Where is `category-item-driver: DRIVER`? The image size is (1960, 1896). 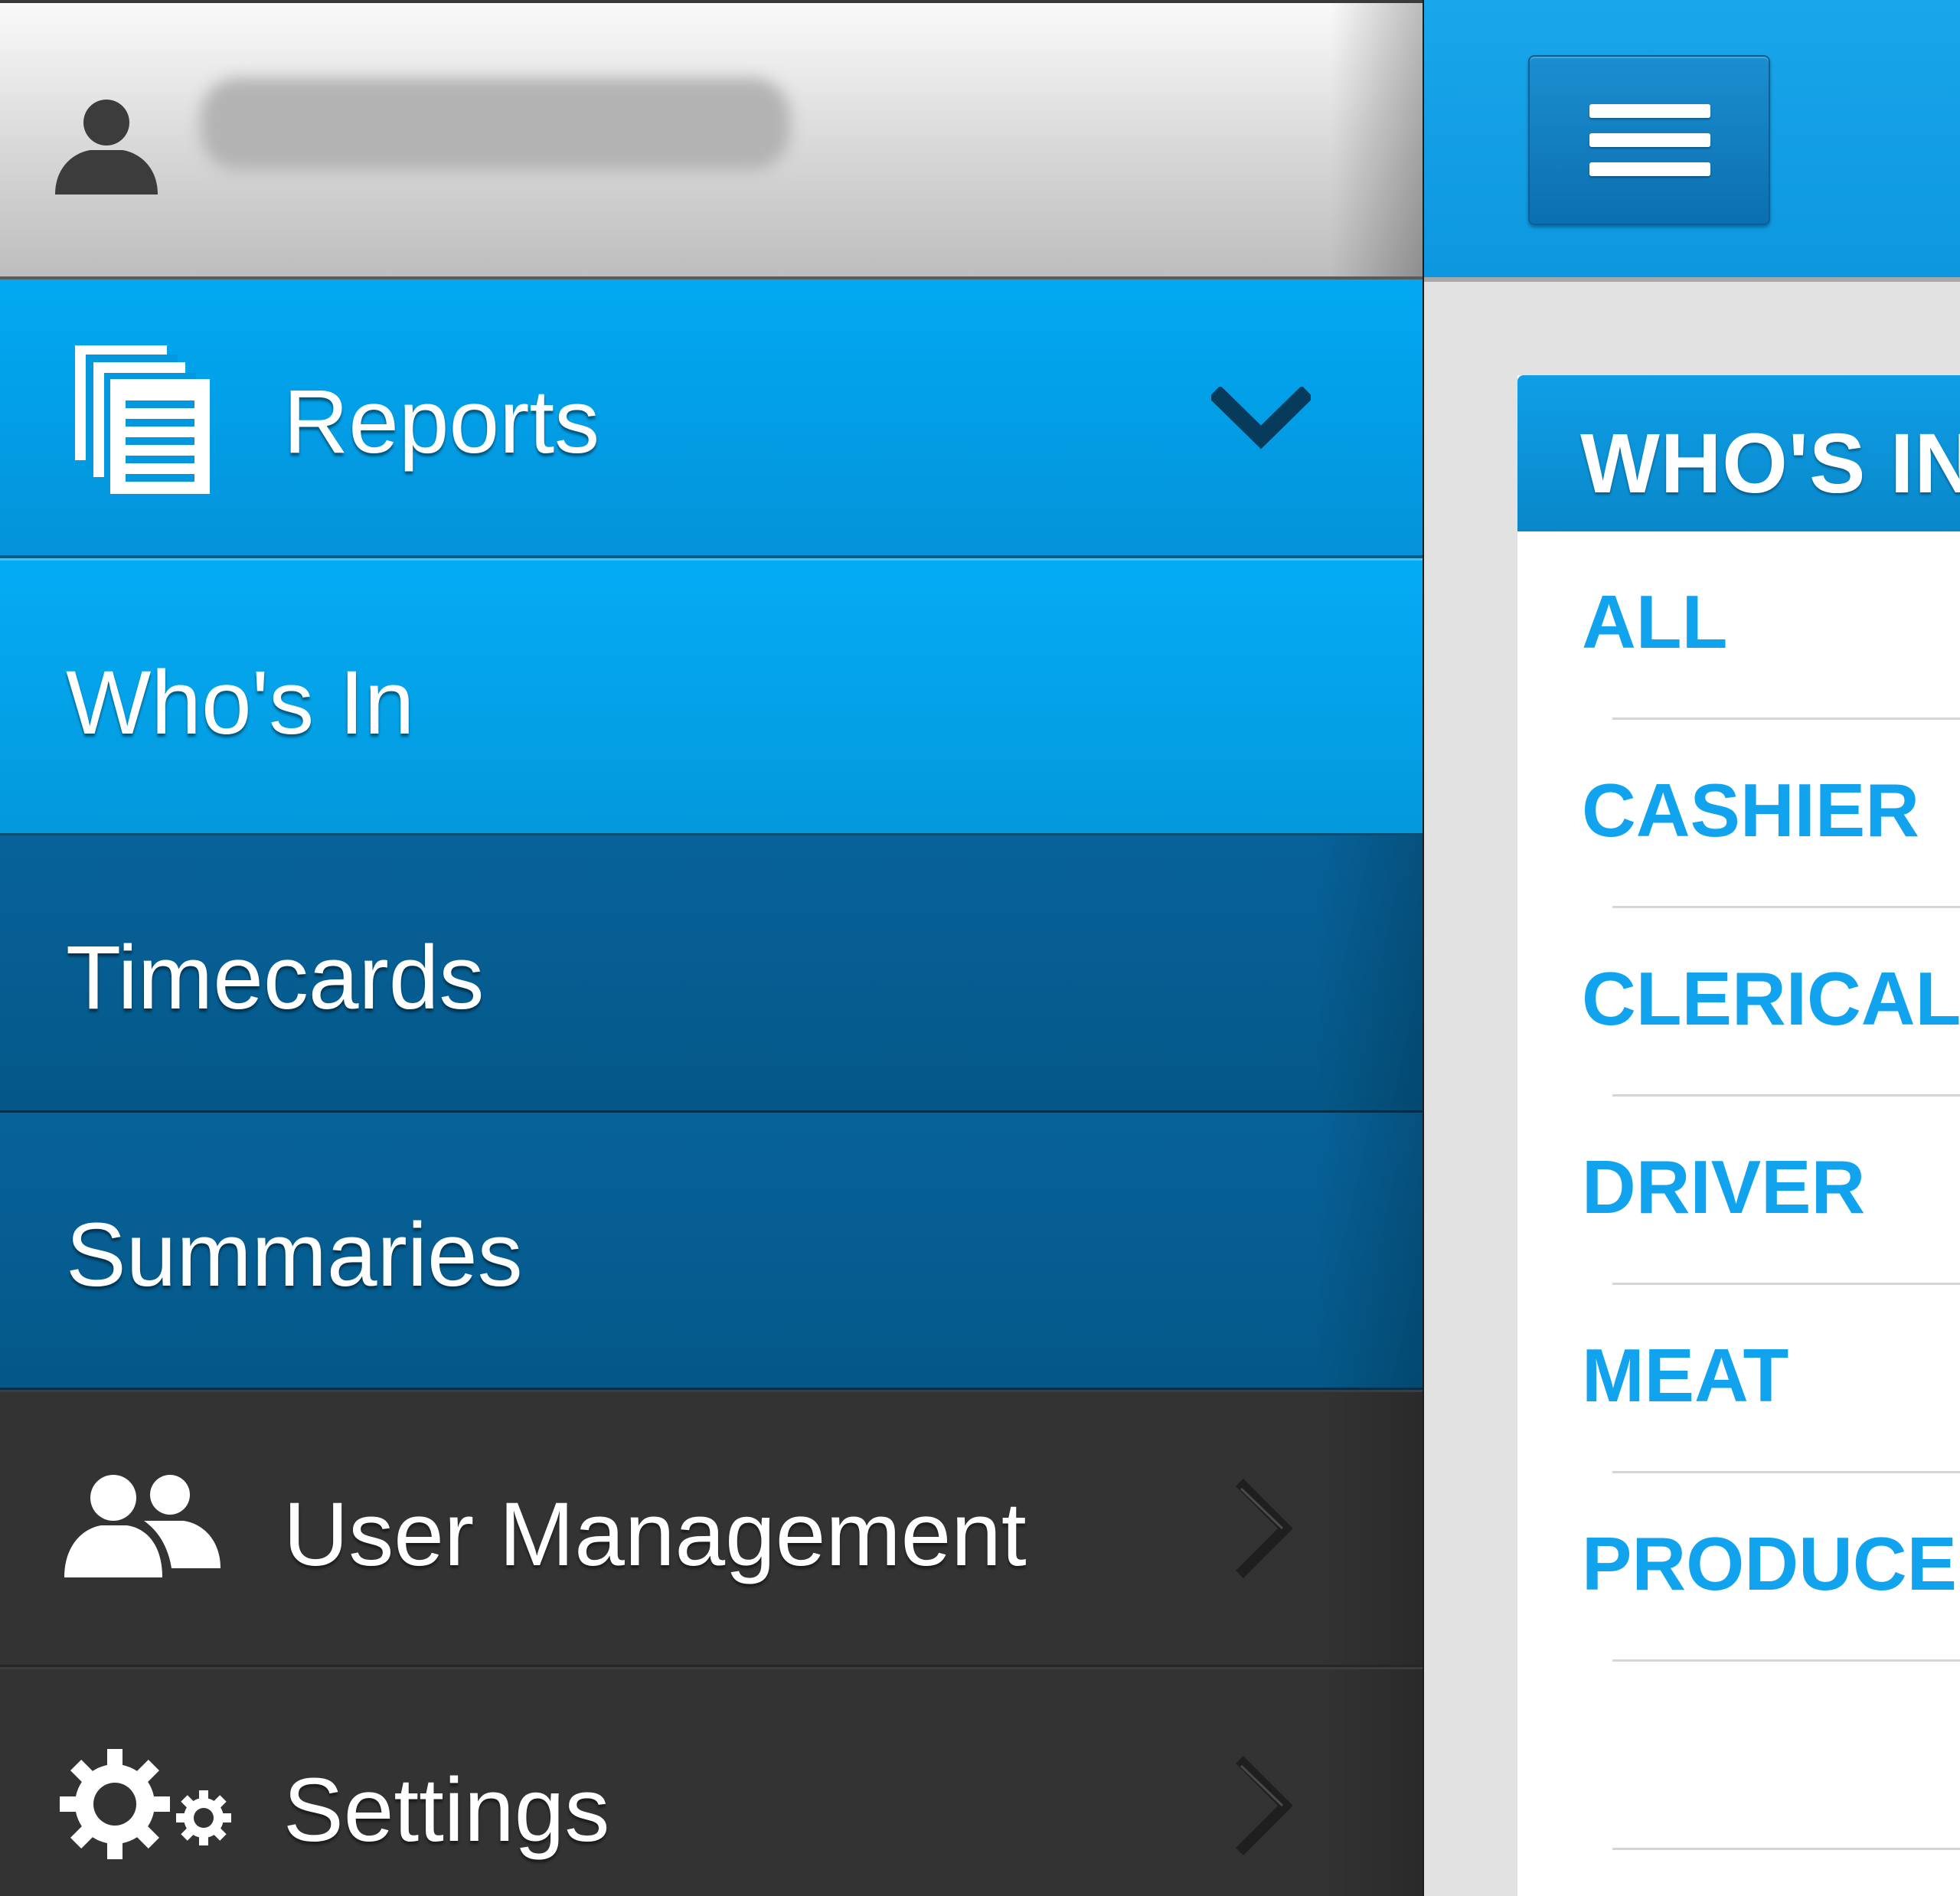
category-item-driver: DRIVER is located at coordinates (1738, 1191).